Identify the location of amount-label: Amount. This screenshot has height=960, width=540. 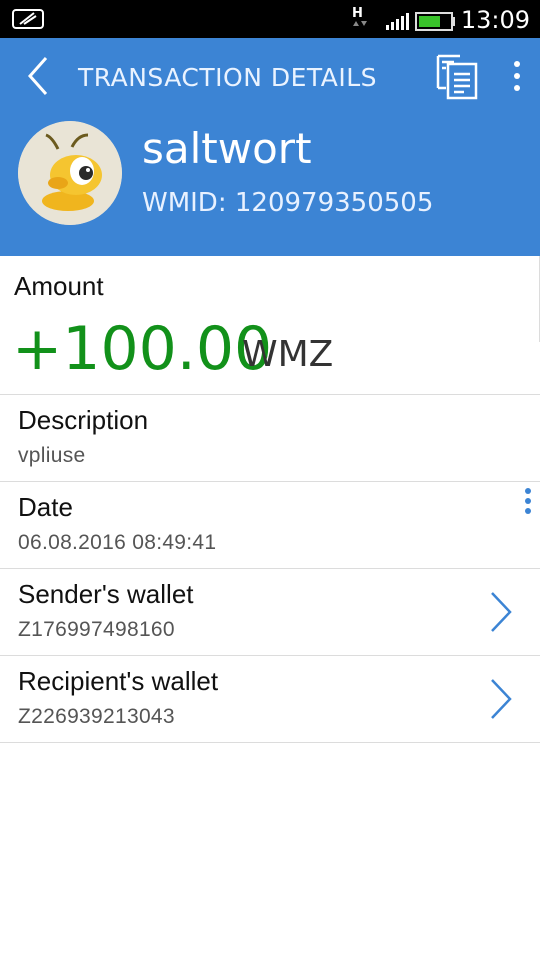
(59, 286).